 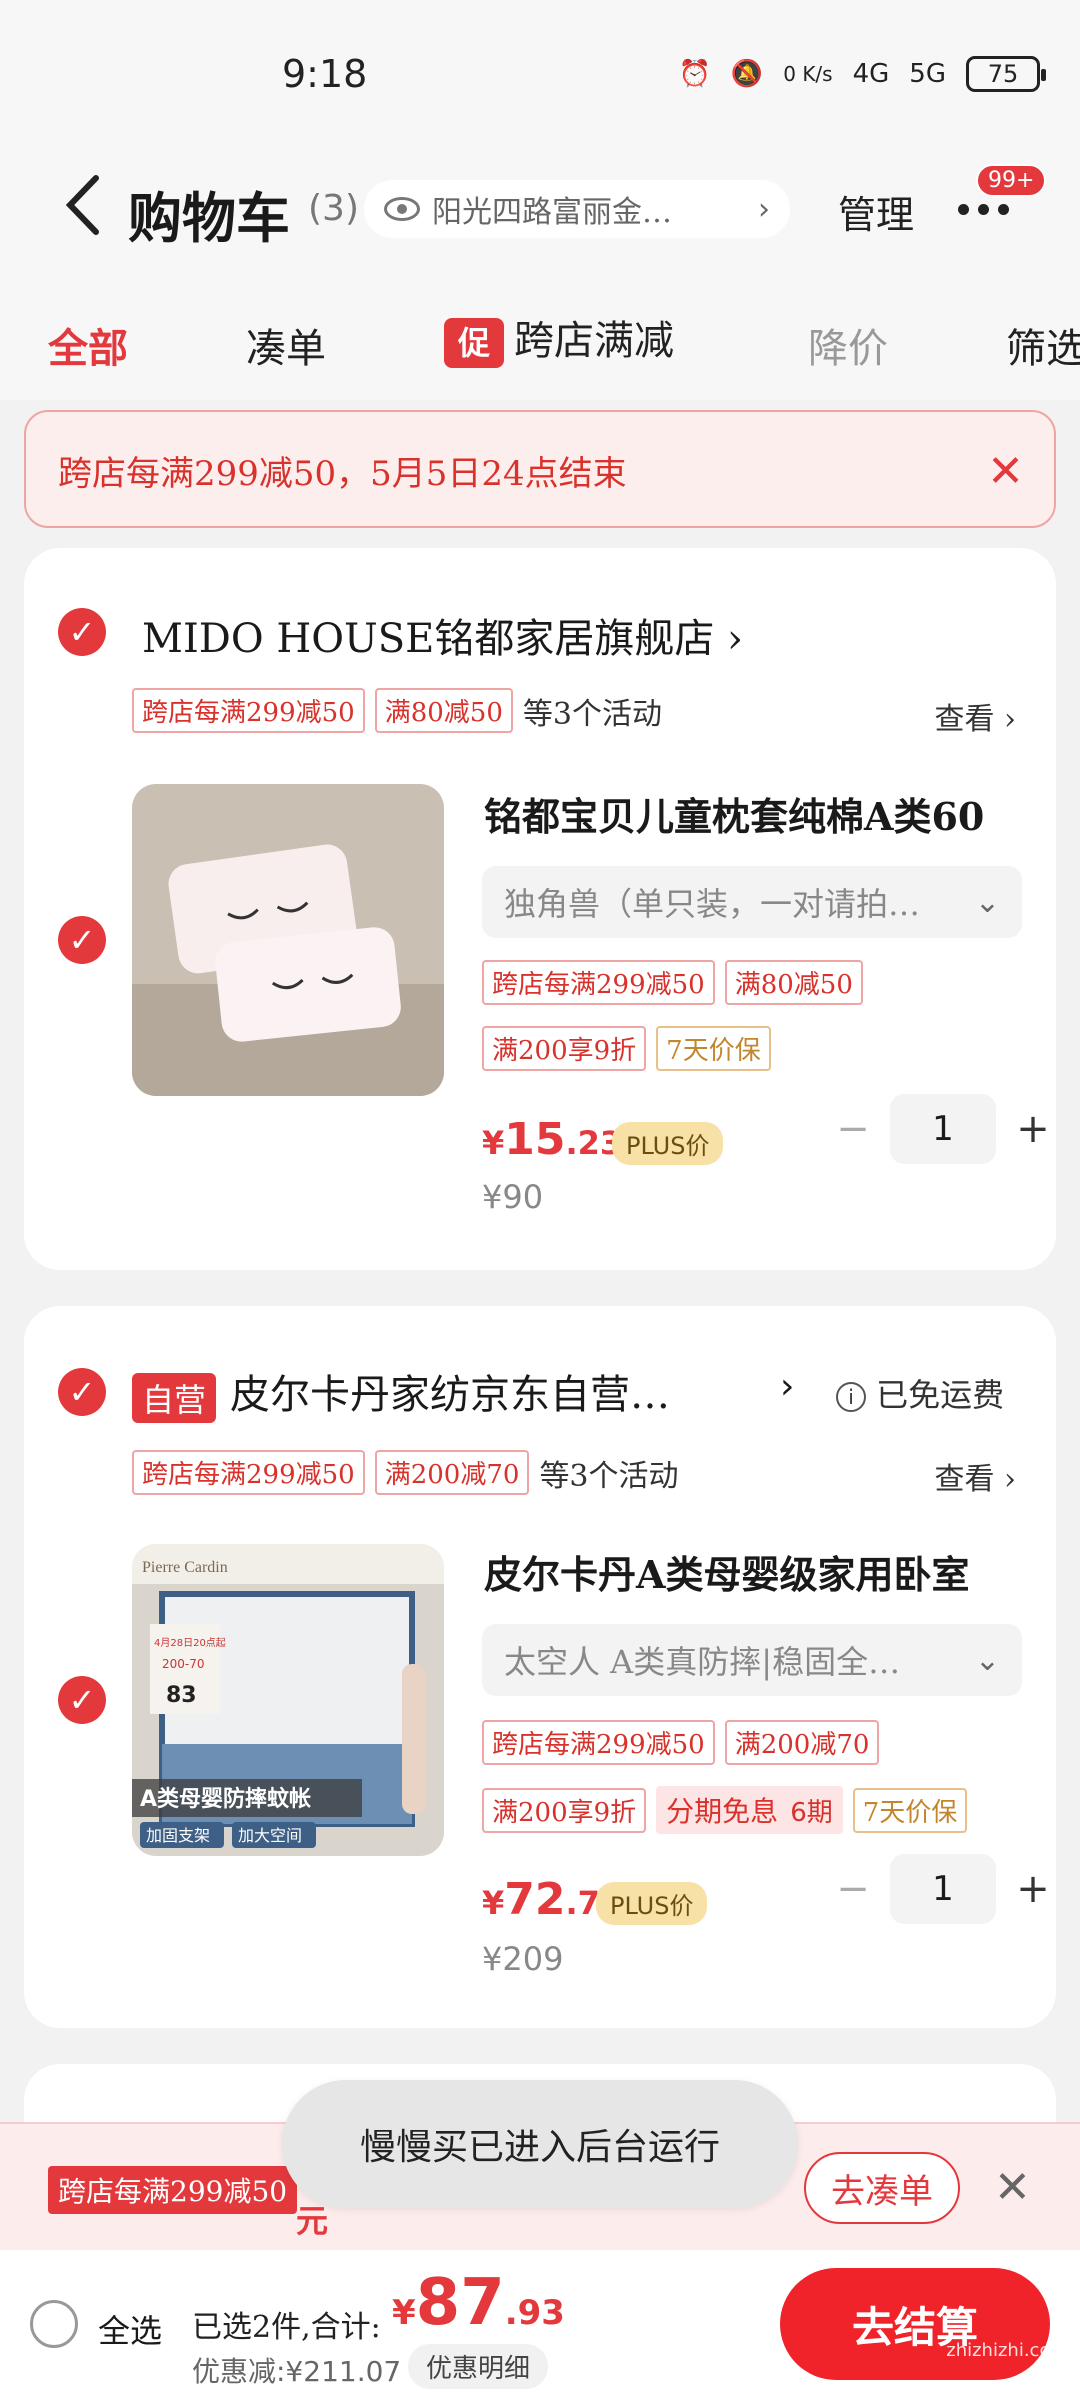 What do you see at coordinates (592, 714) in the screenshot?
I see `activities-text: 等3个活动` at bounding box center [592, 714].